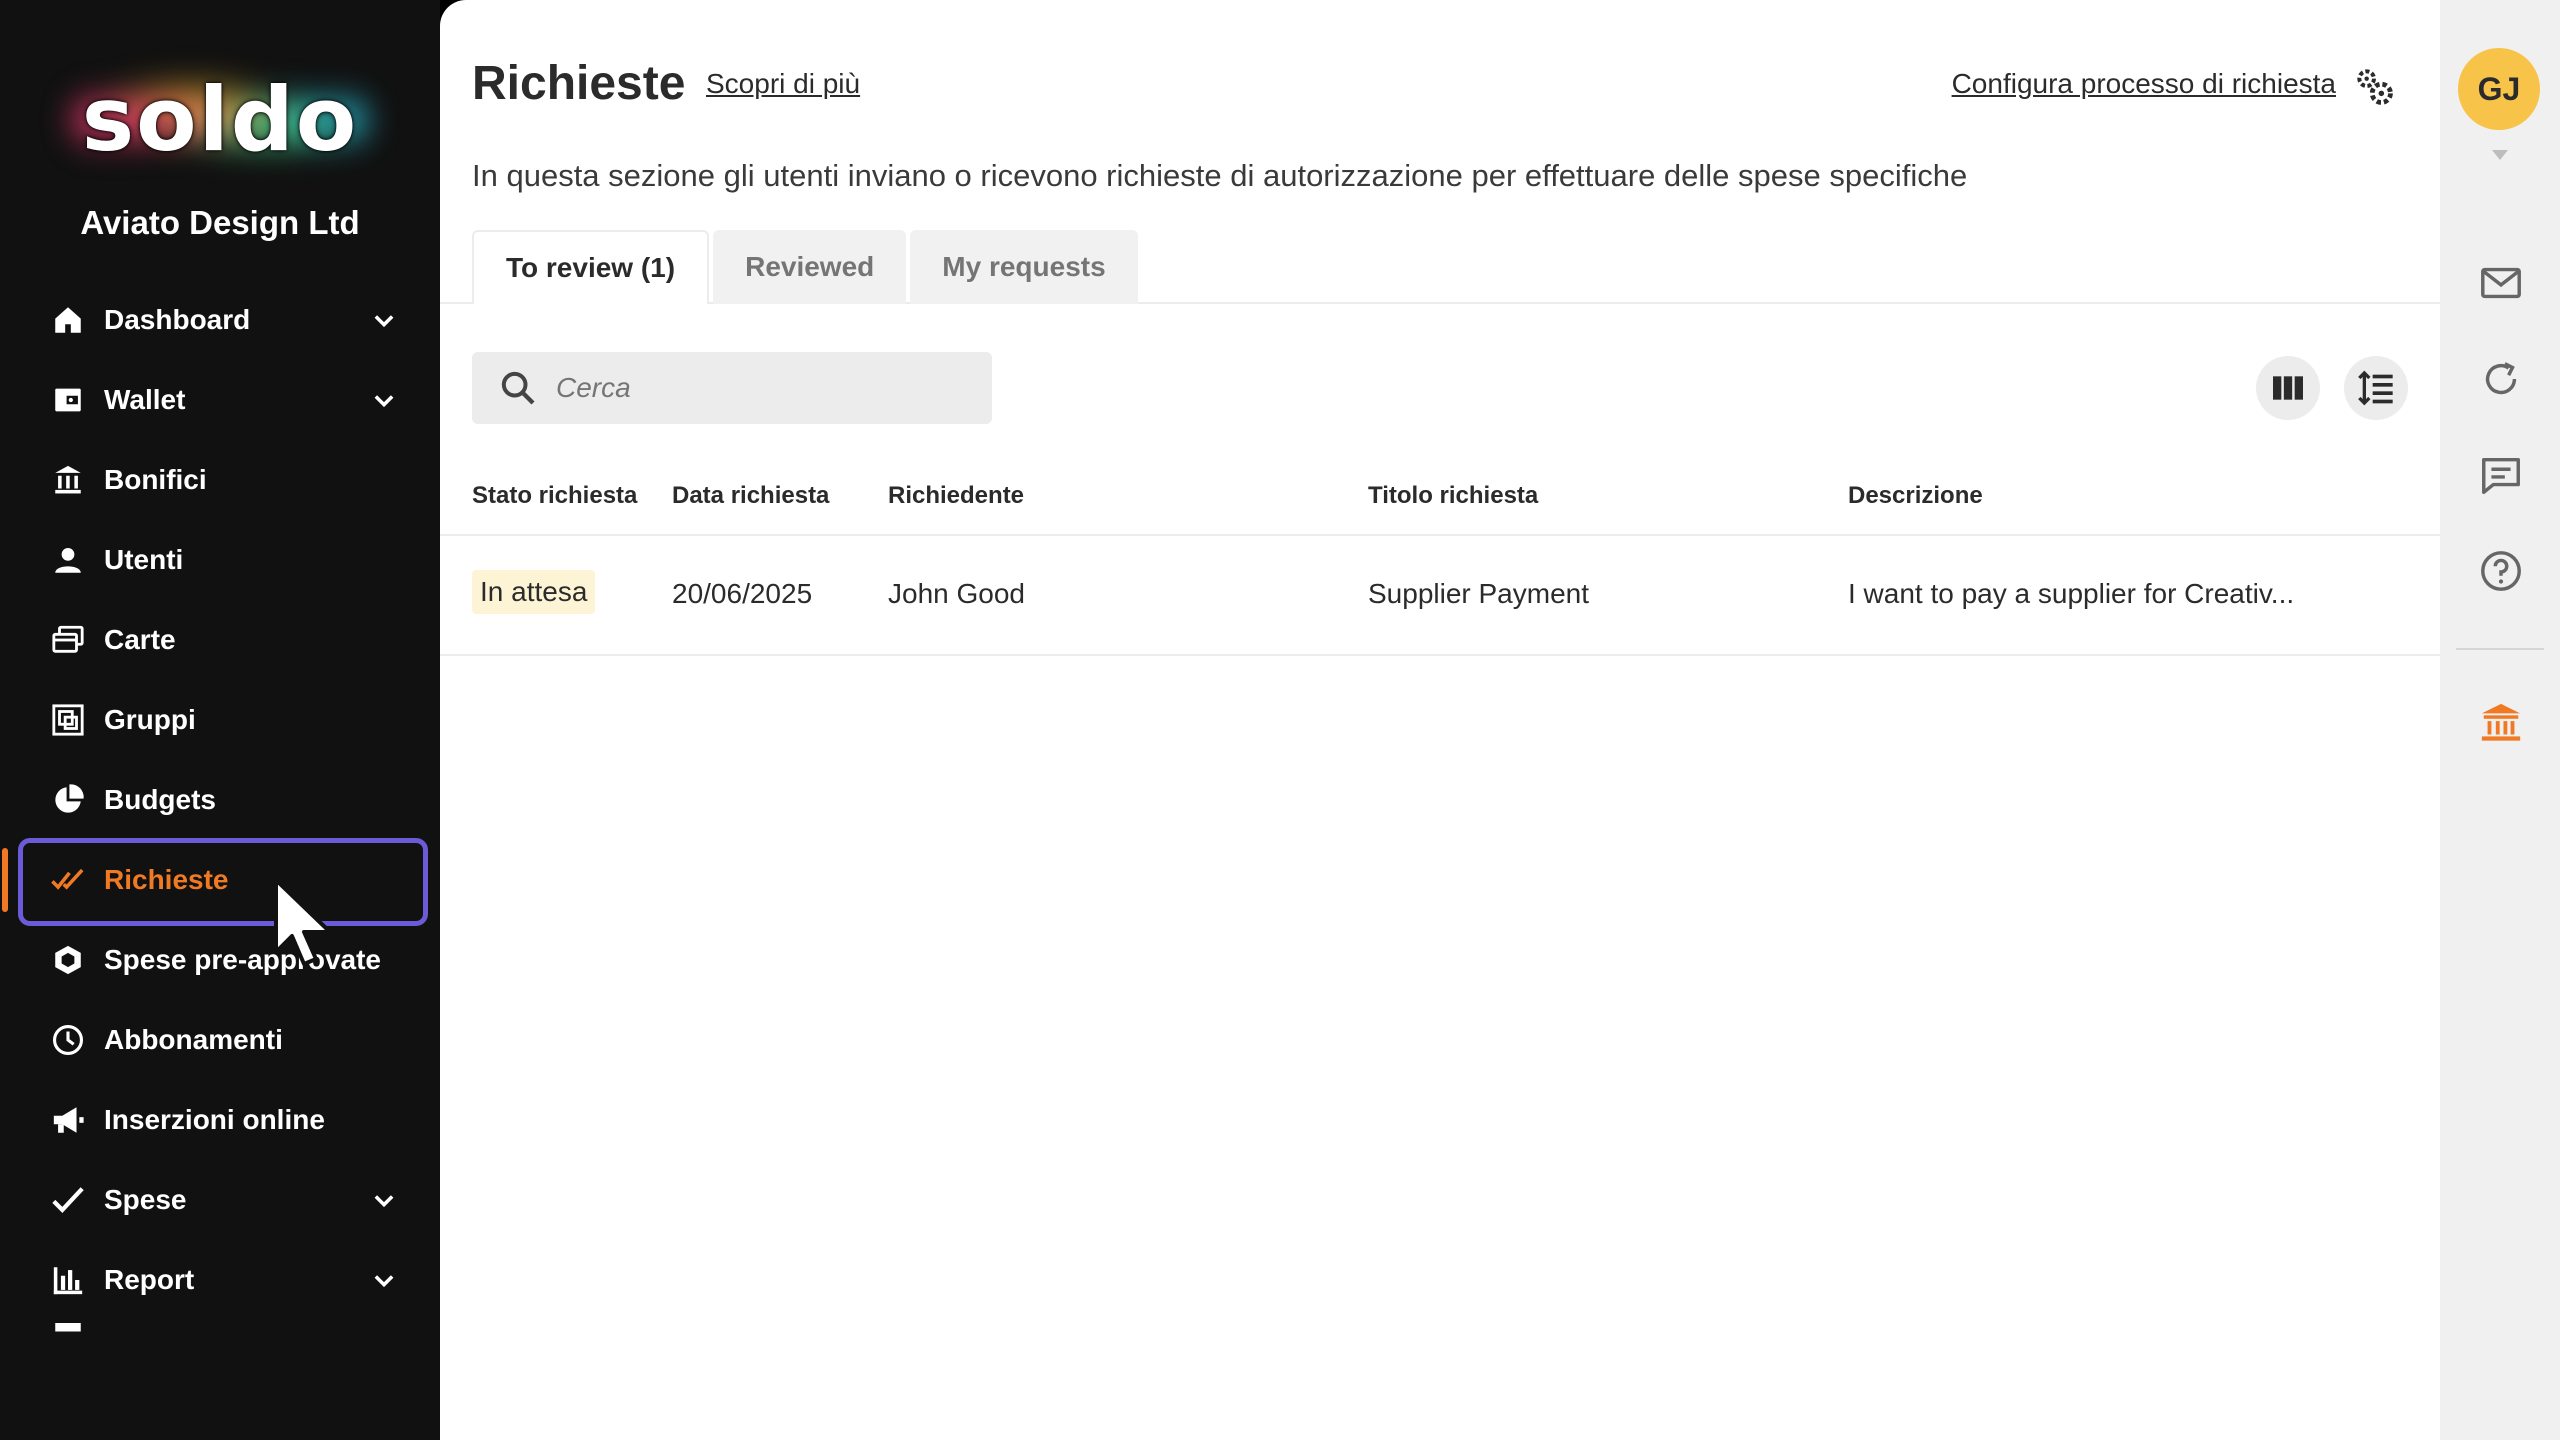  What do you see at coordinates (2501, 283) in the screenshot?
I see `mail-icon` at bounding box center [2501, 283].